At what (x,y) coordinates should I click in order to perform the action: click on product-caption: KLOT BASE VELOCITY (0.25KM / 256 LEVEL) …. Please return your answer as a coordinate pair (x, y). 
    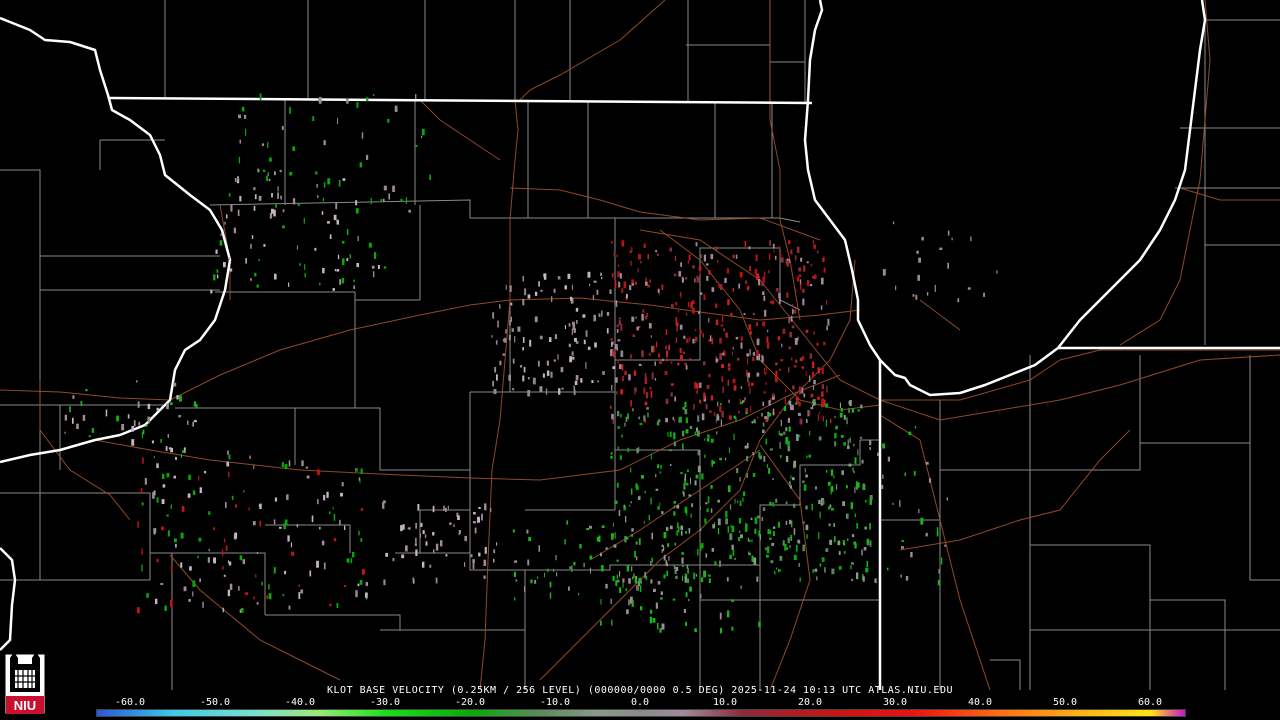
    Looking at the image, I should click on (640, 690).